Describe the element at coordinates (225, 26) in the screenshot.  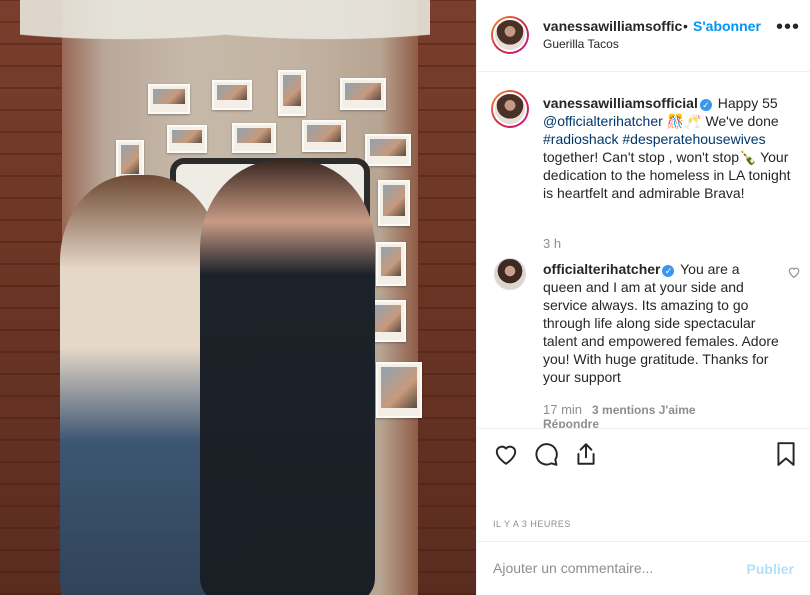
I see `tinsel-garland` at that location.